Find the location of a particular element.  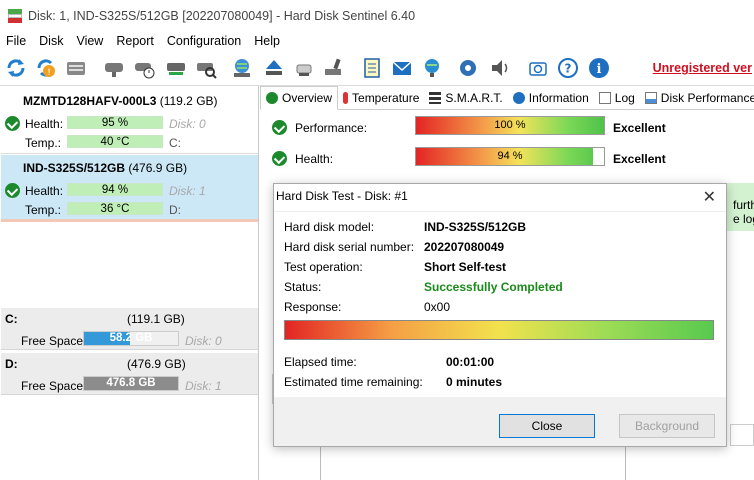

menu-bar: File Disk View Report Configuration Help is located at coordinates (377, 41).